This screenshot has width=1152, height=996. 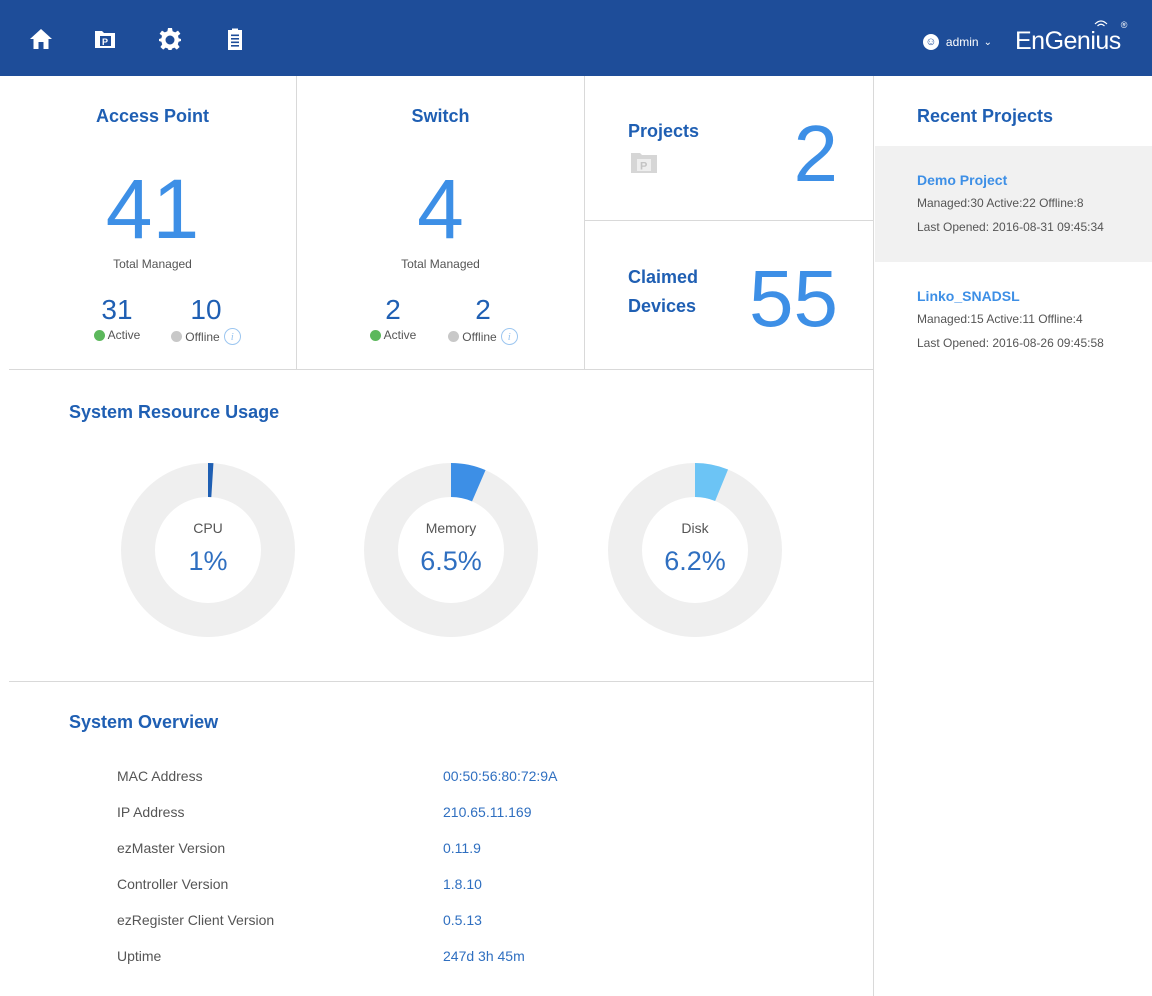 What do you see at coordinates (451, 561) in the screenshot?
I see `gauge-value: 6.5%` at bounding box center [451, 561].